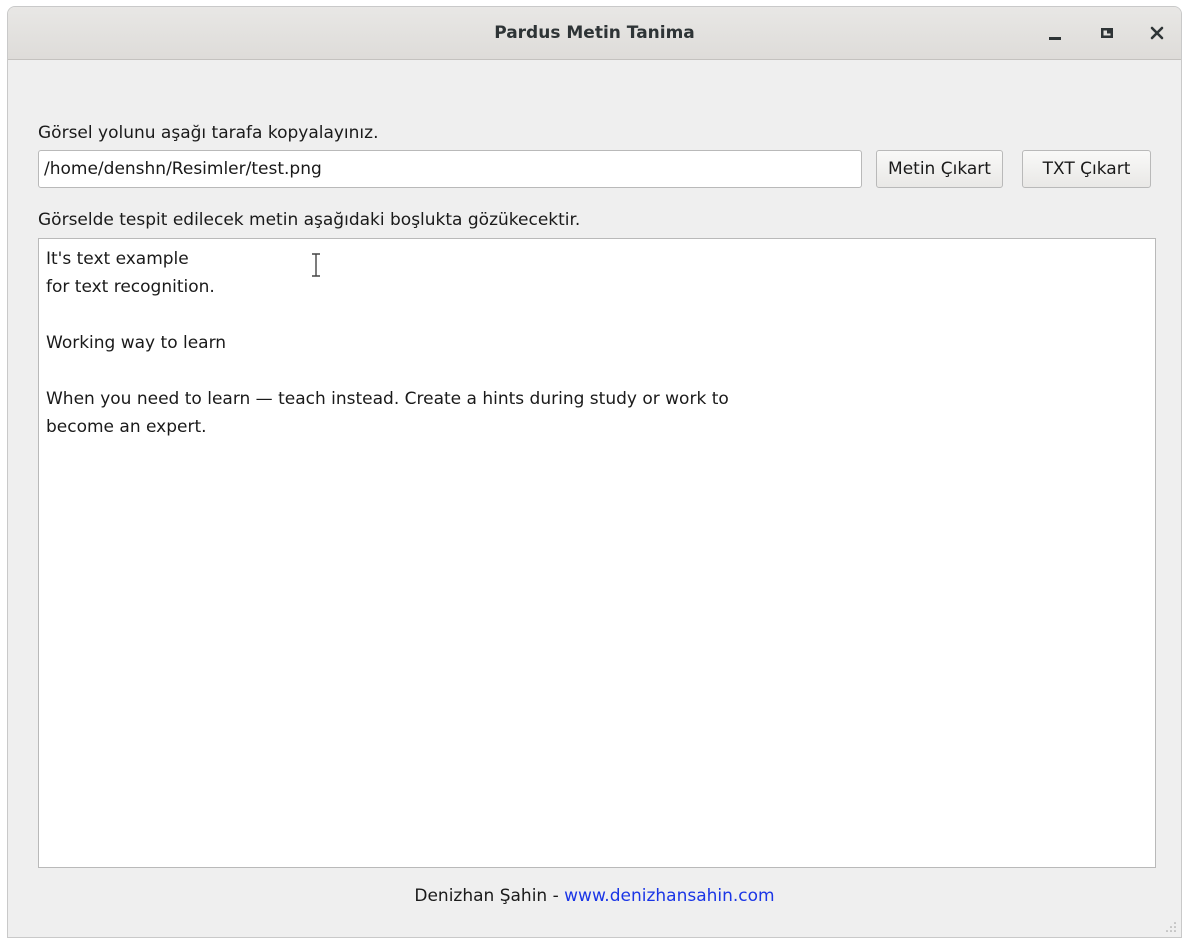  I want to click on txt-export-button: TXT Çıkart, so click(1086, 169).